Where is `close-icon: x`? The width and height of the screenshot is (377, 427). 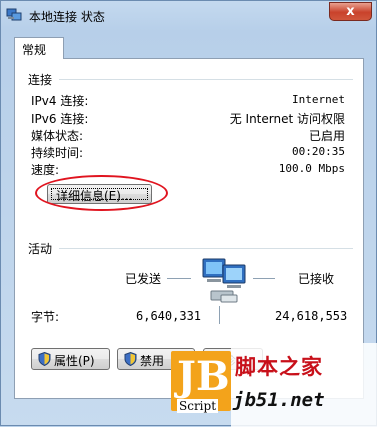 close-icon: x is located at coordinates (350, 11).